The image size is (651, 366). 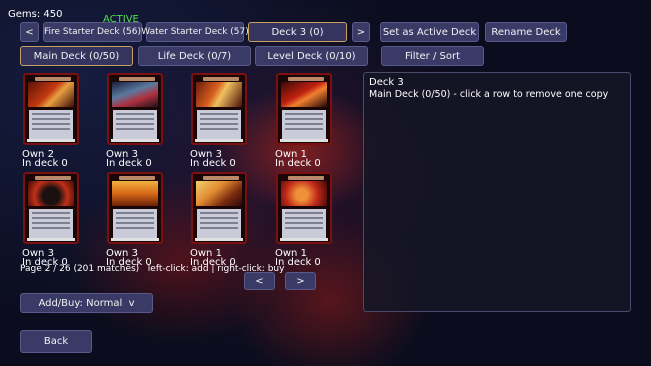 I want to click on page-prev-button: <, so click(x=259, y=281).